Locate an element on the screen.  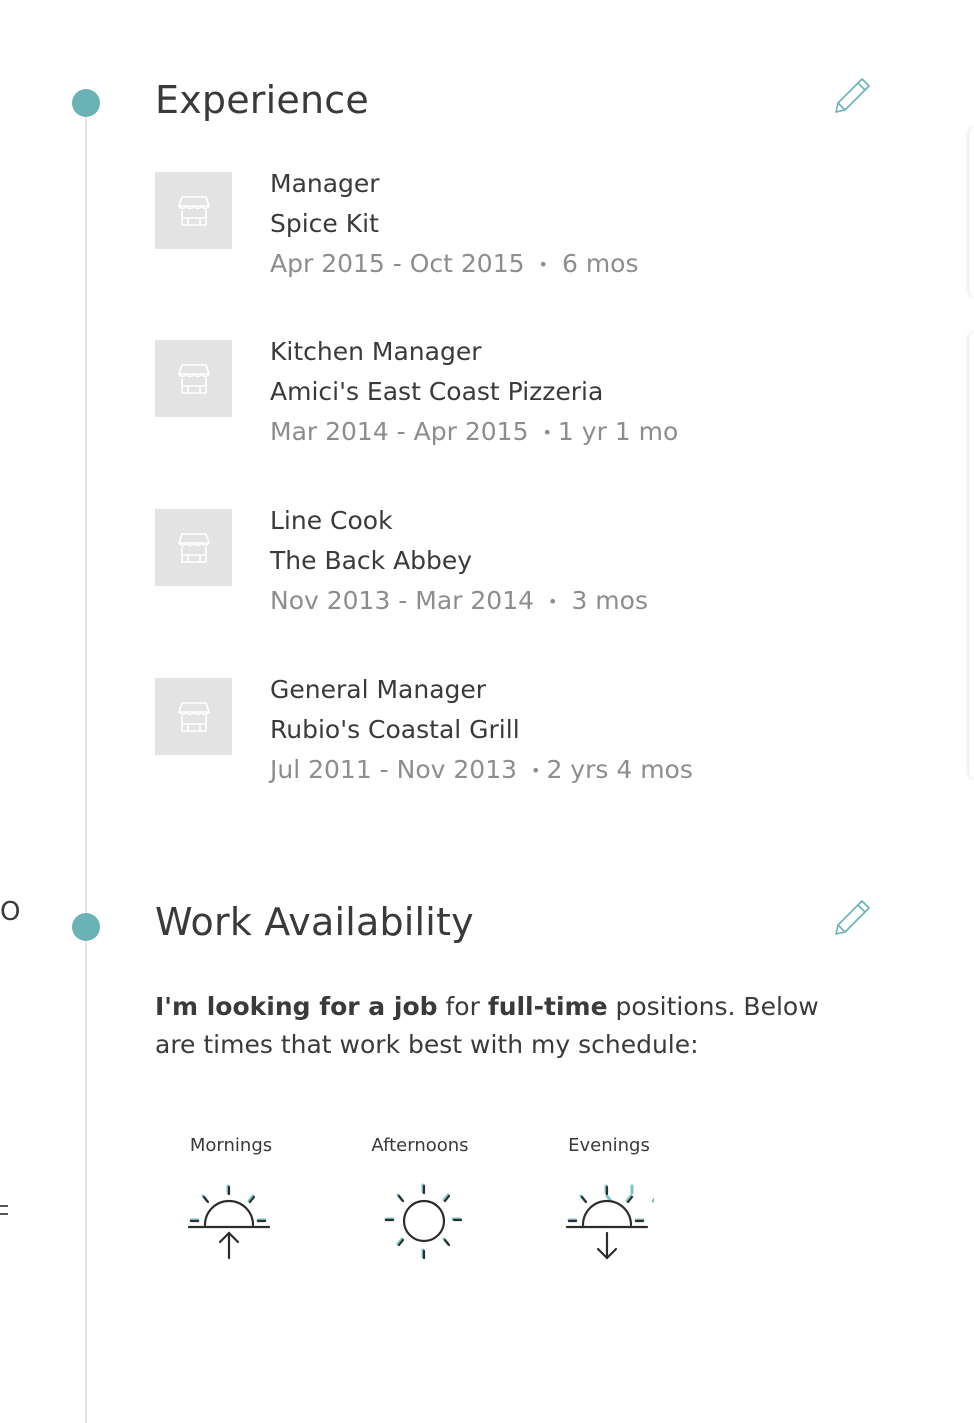
job-title: Manager is located at coordinates (325, 183).